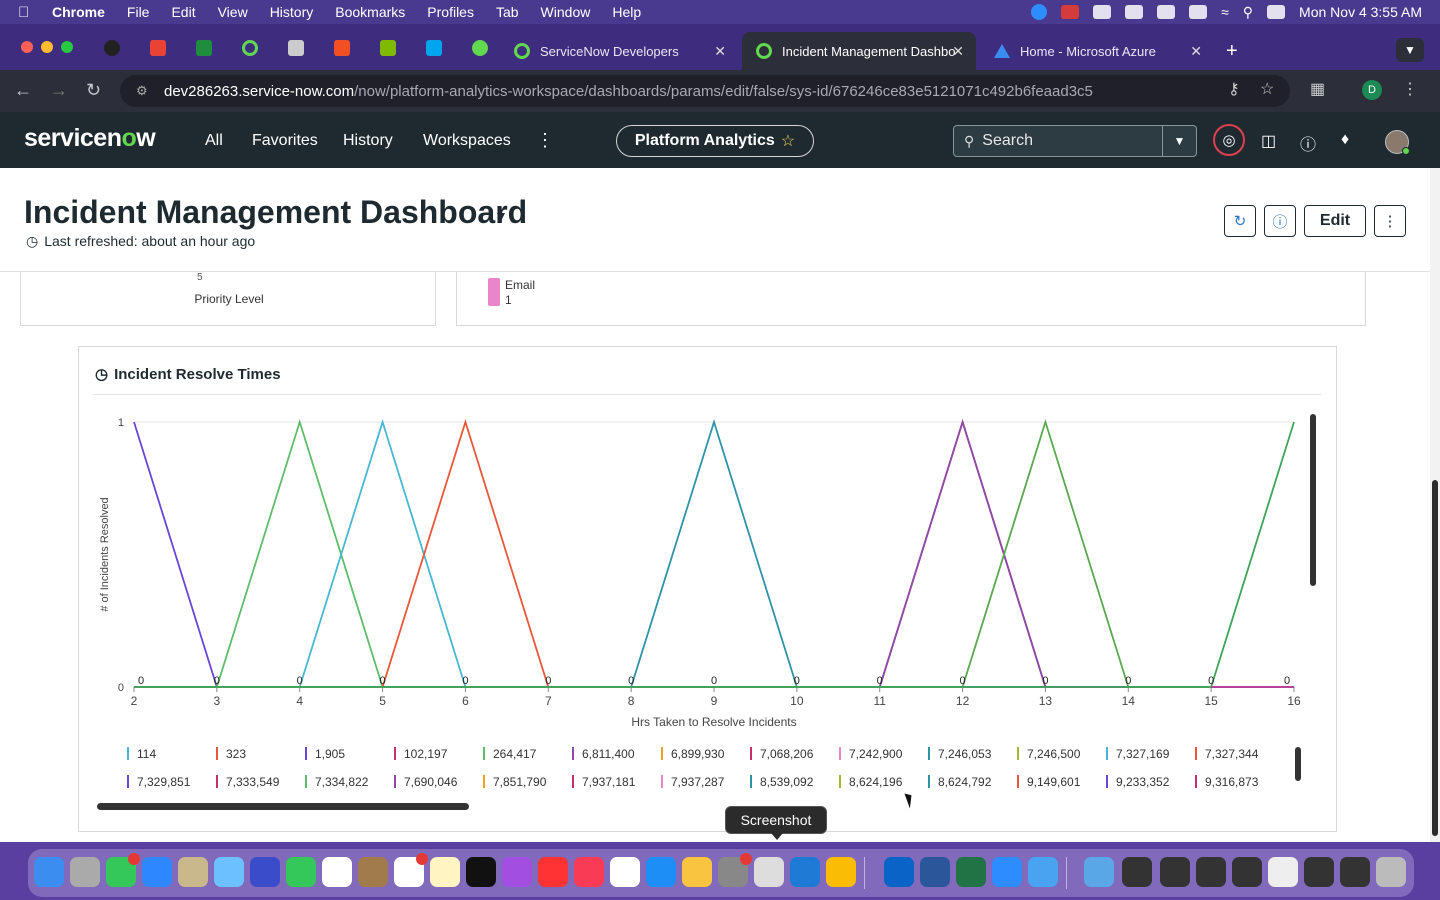 The width and height of the screenshot is (1440, 900). Describe the element at coordinates (1410, 50) in the screenshot. I see `tab-search-chevron-icon: ▼` at that location.